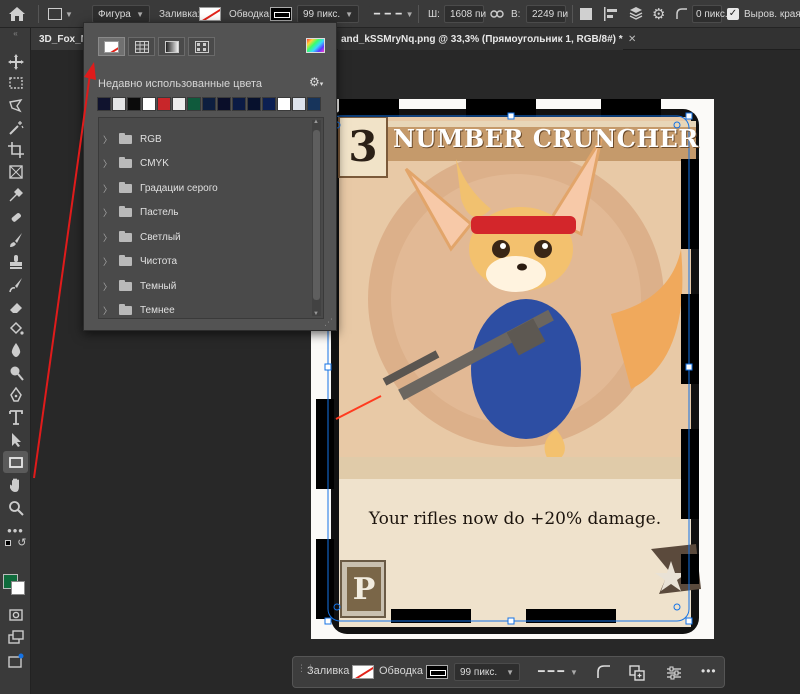  What do you see at coordinates (202, 188) in the screenshot?
I see `swatch-folder: 〉 Градации серого` at bounding box center [202, 188].